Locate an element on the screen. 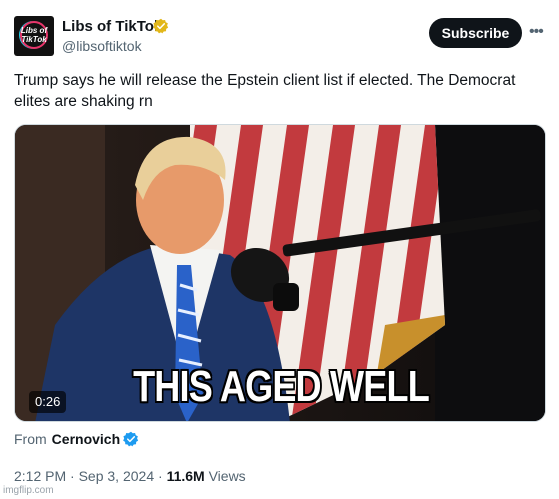  avatar-text: Libs of TikTok is located at coordinates (34, 35).